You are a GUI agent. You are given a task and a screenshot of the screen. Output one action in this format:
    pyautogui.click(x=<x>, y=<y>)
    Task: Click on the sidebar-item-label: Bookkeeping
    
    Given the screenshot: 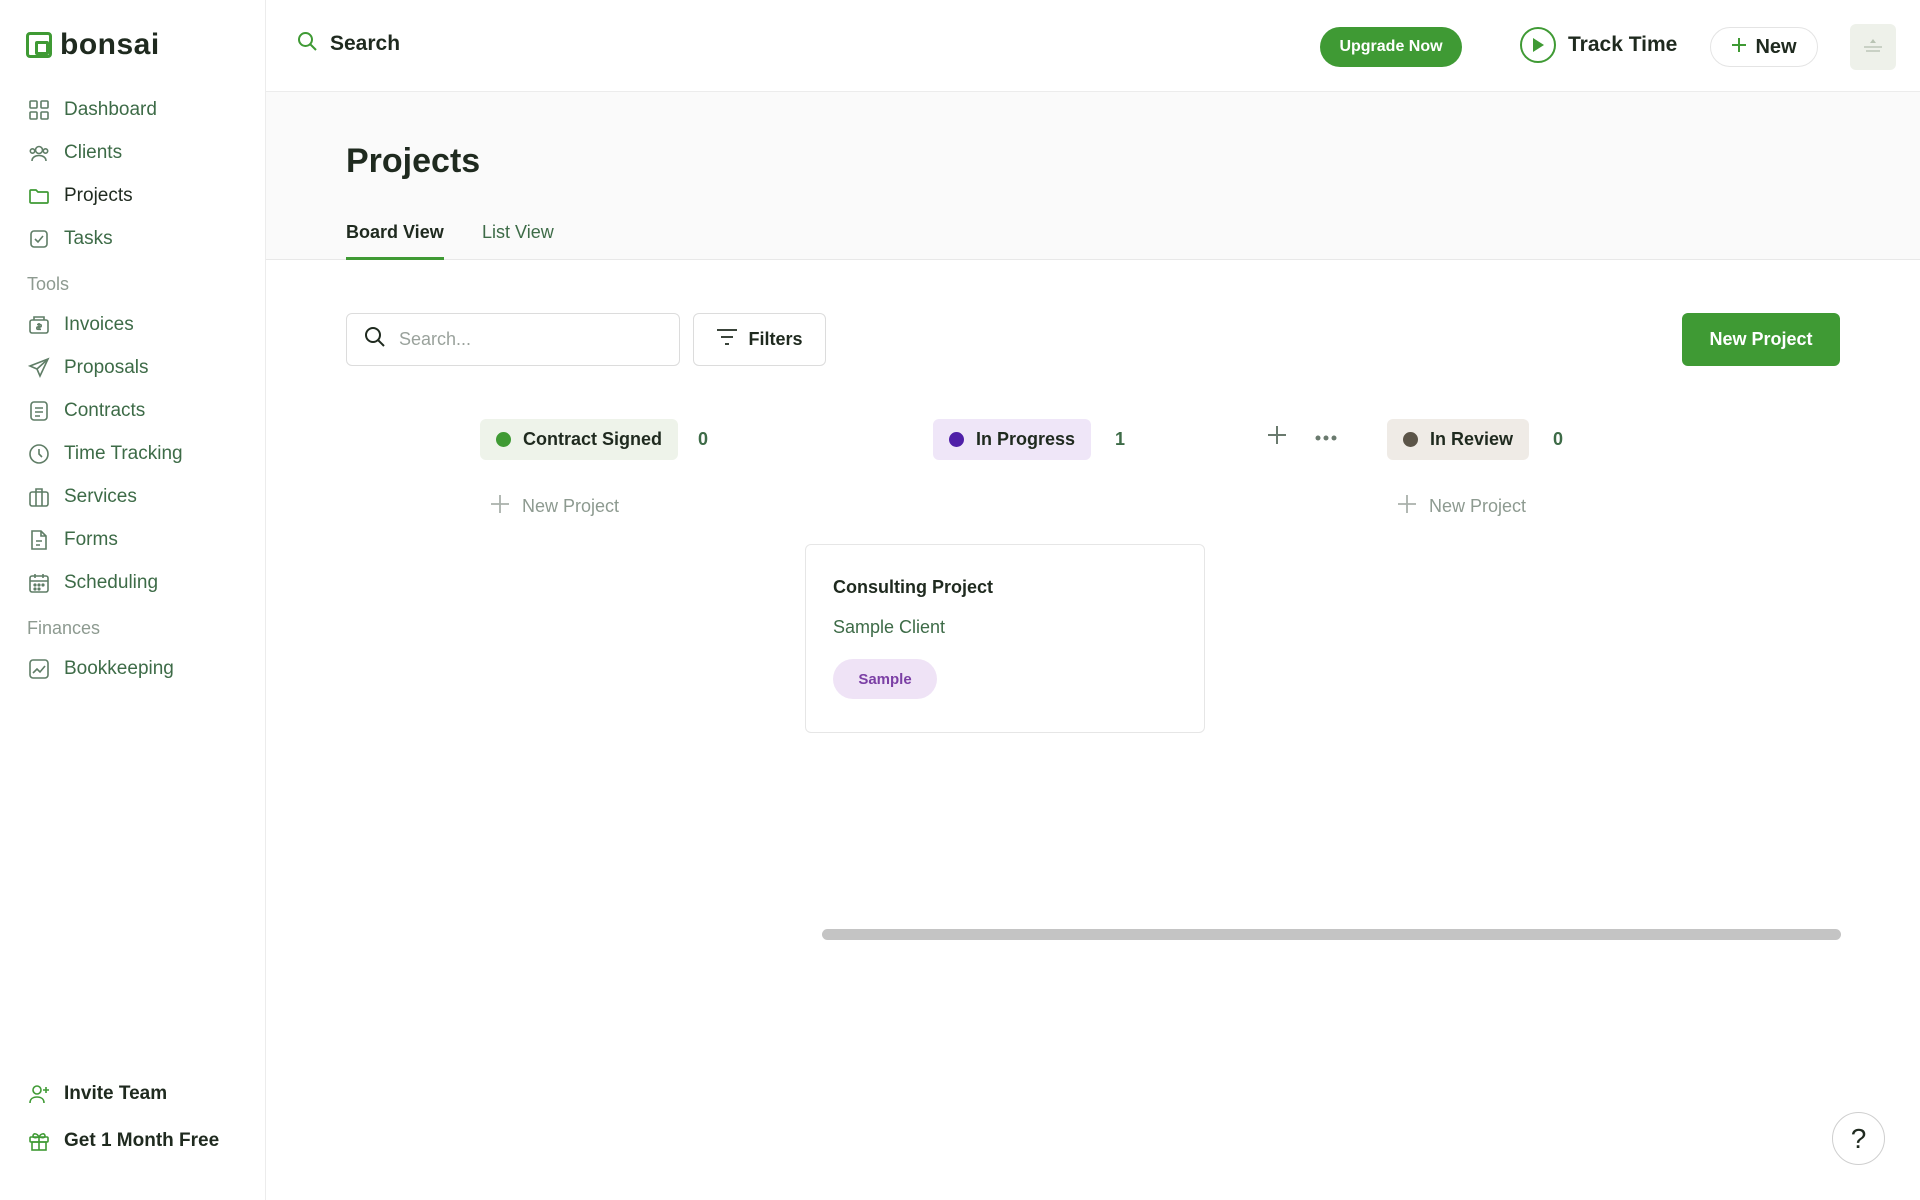 What is the action you would take?
    pyautogui.click(x=119, y=668)
    